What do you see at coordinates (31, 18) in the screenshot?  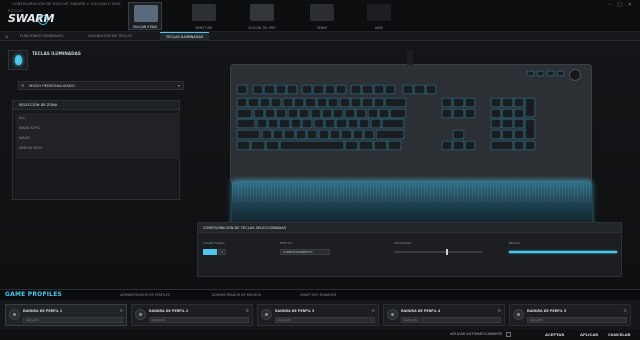 I see `swarm-logo: ROCCAT SWARM` at bounding box center [31, 18].